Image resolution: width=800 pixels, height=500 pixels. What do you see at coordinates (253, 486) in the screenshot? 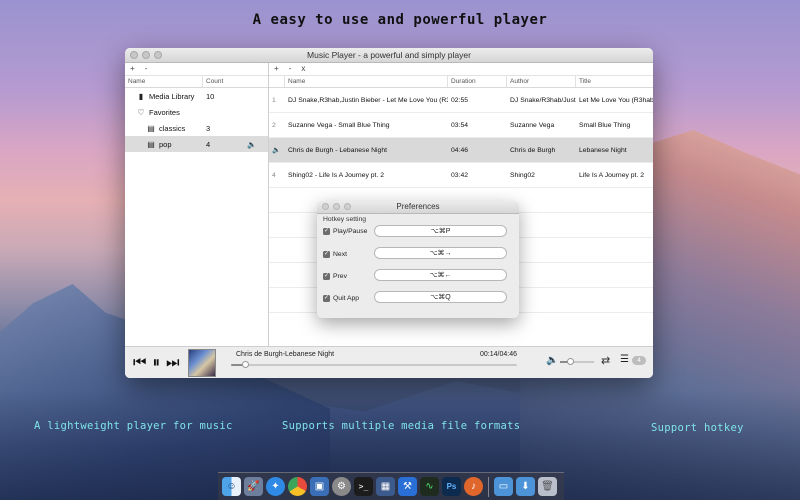
I see `launchpad-icon: 🚀` at bounding box center [253, 486].